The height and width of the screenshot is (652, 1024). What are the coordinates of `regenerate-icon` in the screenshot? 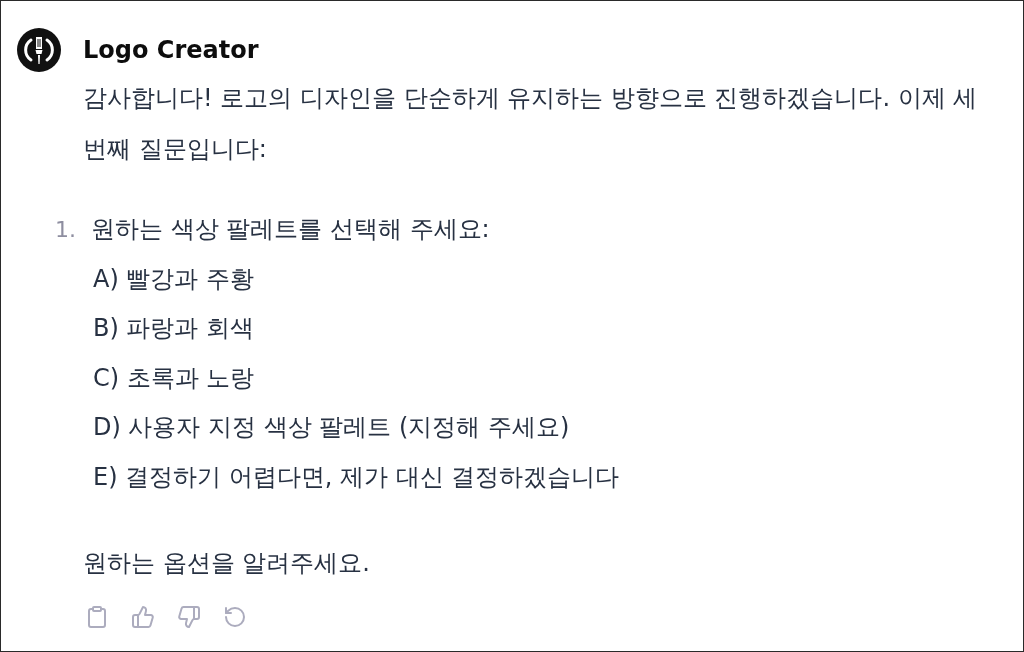 It's located at (235, 617).